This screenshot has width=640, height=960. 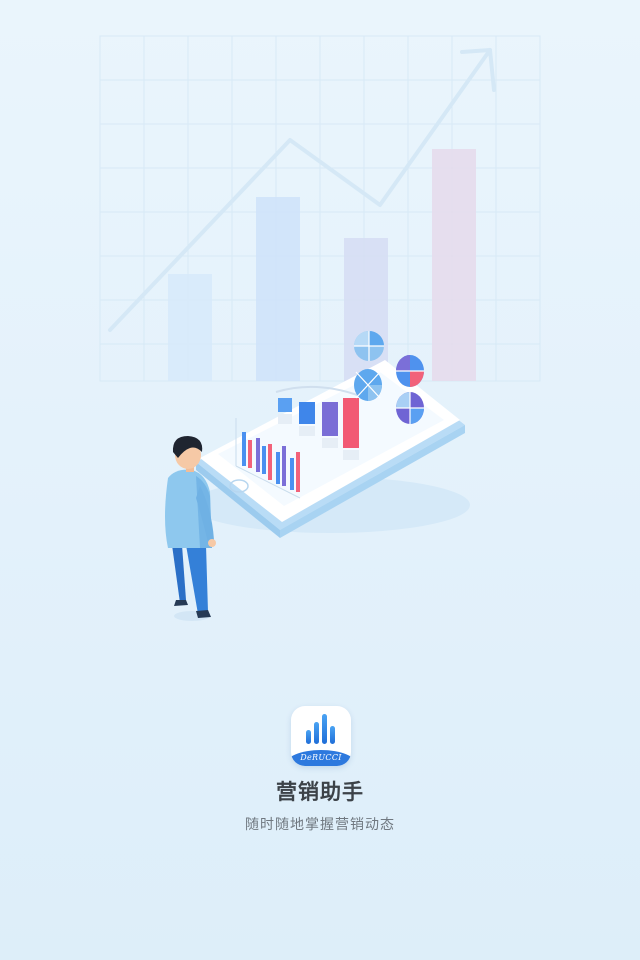 I want to click on pie-chart-right-red, so click(x=410, y=371).